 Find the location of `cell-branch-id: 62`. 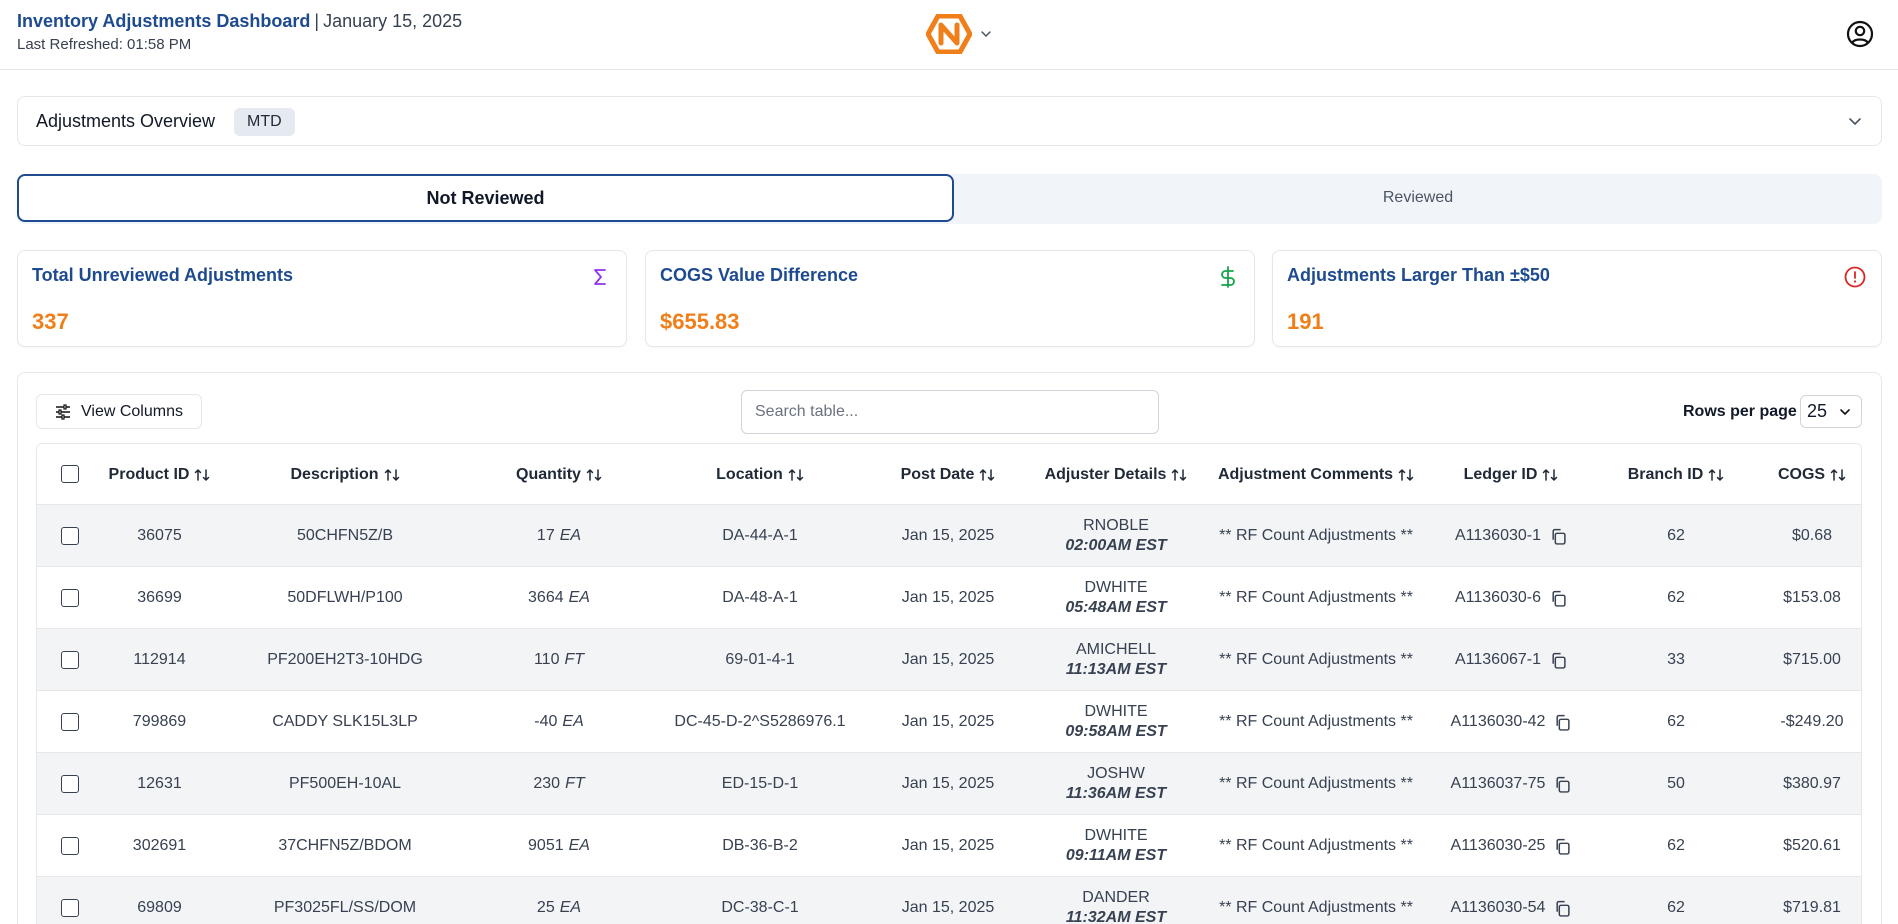

cell-branch-id: 62 is located at coordinates (1676, 907).